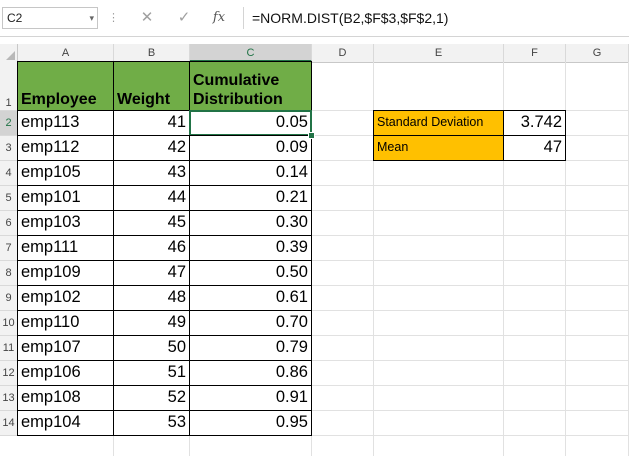 The image size is (629, 456). I want to click on row-header-14: 14, so click(9, 423).